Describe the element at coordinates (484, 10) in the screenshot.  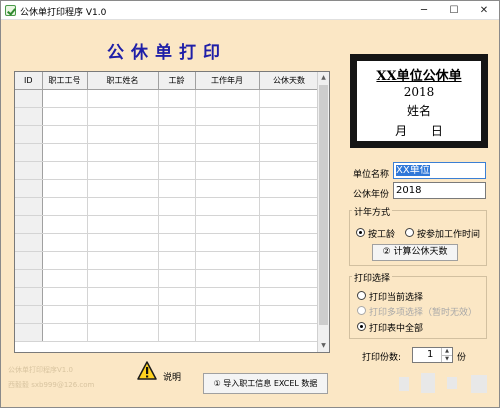
I see `close-button: ✕` at that location.